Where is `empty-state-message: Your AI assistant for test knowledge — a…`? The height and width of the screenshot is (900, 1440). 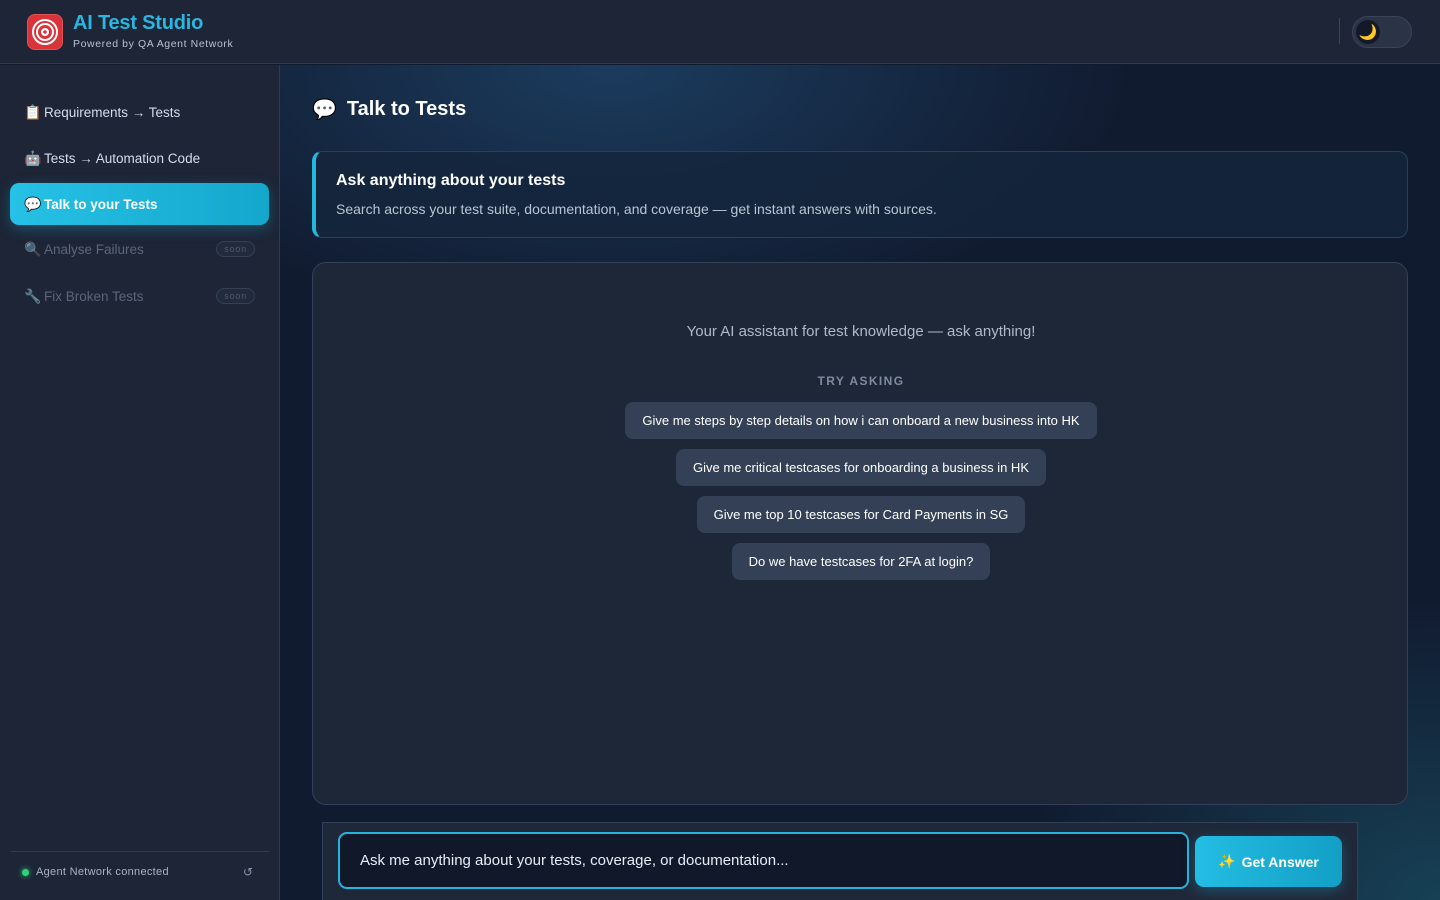 empty-state-message: Your AI assistant for test knowledge — a… is located at coordinates (861, 331).